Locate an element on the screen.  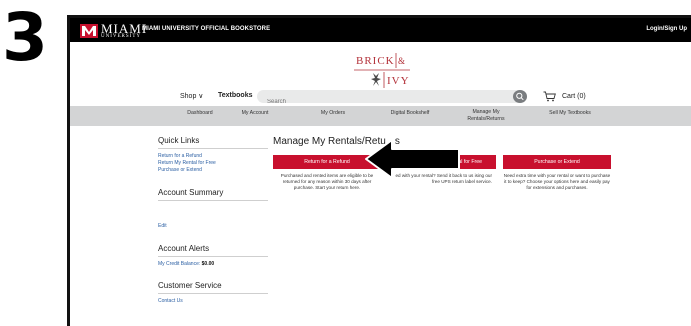
cart-icon is located at coordinates (549, 96).